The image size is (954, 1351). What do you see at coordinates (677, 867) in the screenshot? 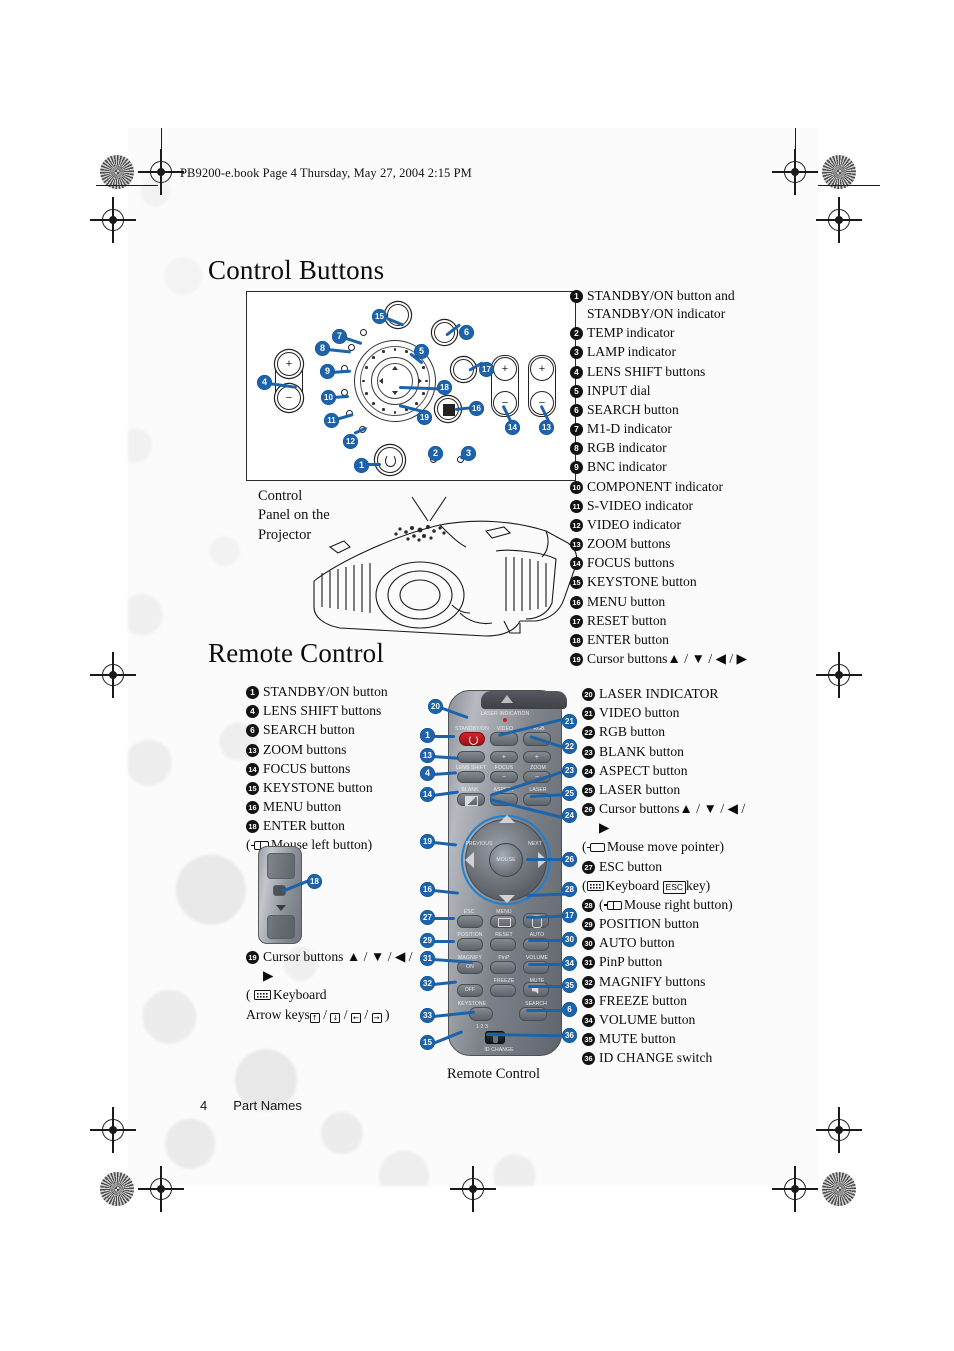
I see `list-item: 27 ESC button` at bounding box center [677, 867].